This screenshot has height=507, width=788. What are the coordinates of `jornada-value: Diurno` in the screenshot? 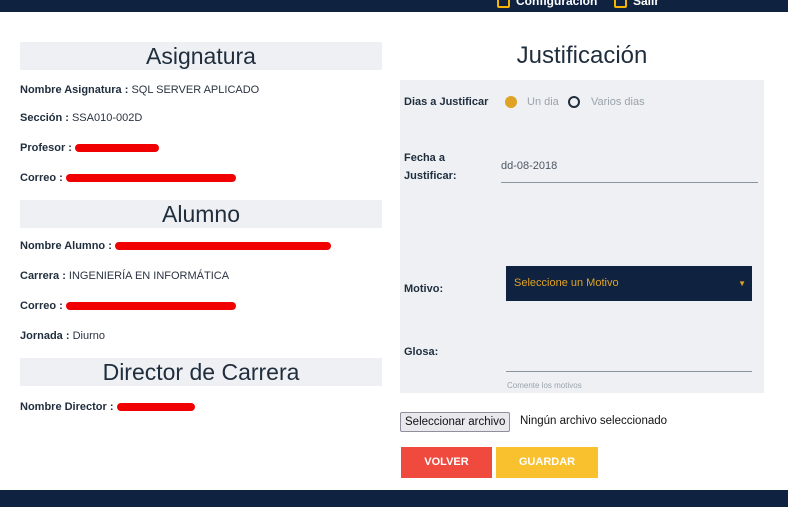 It's located at (88, 336).